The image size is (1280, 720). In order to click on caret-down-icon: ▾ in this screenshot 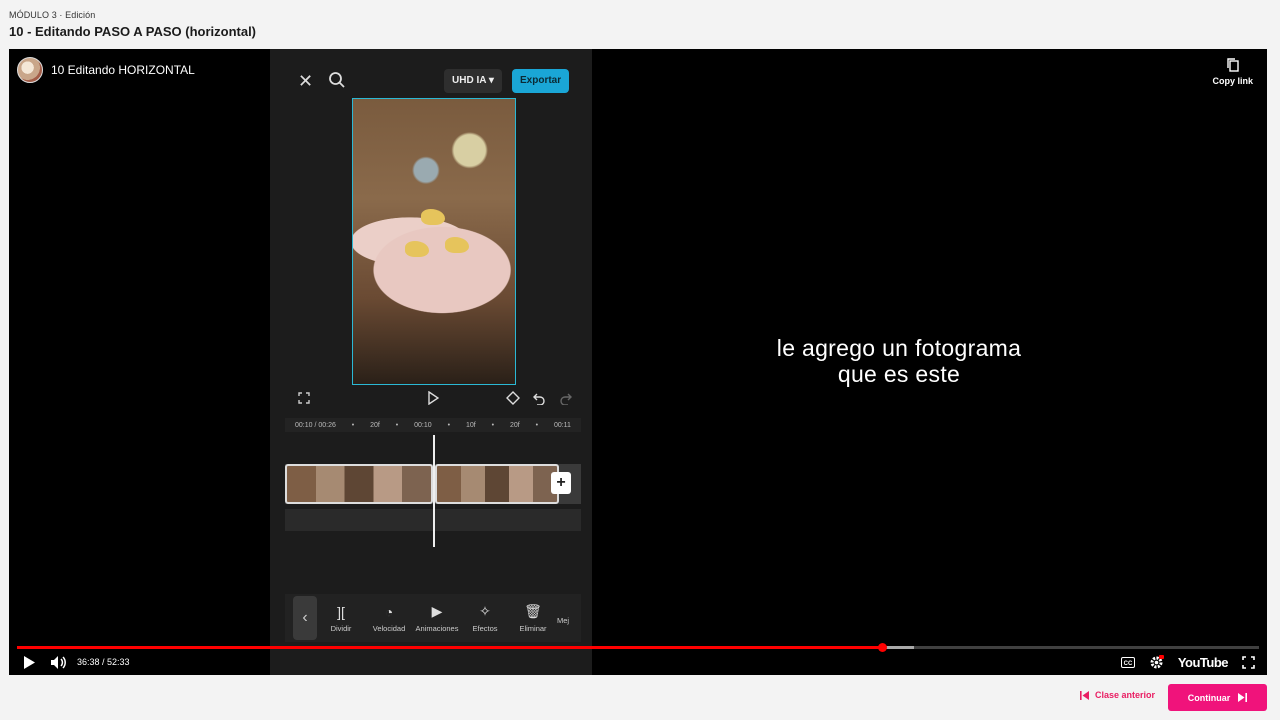, I will do `click(491, 80)`.